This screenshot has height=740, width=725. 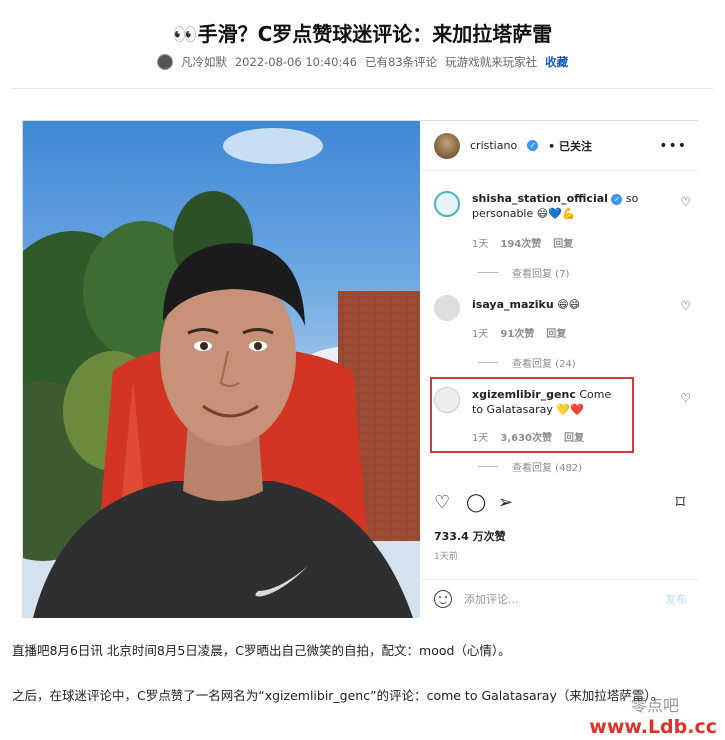 I want to click on comment-text: xgizemlibir_genc Come to Galatasaray 💛❤️, so click(x=547, y=402).